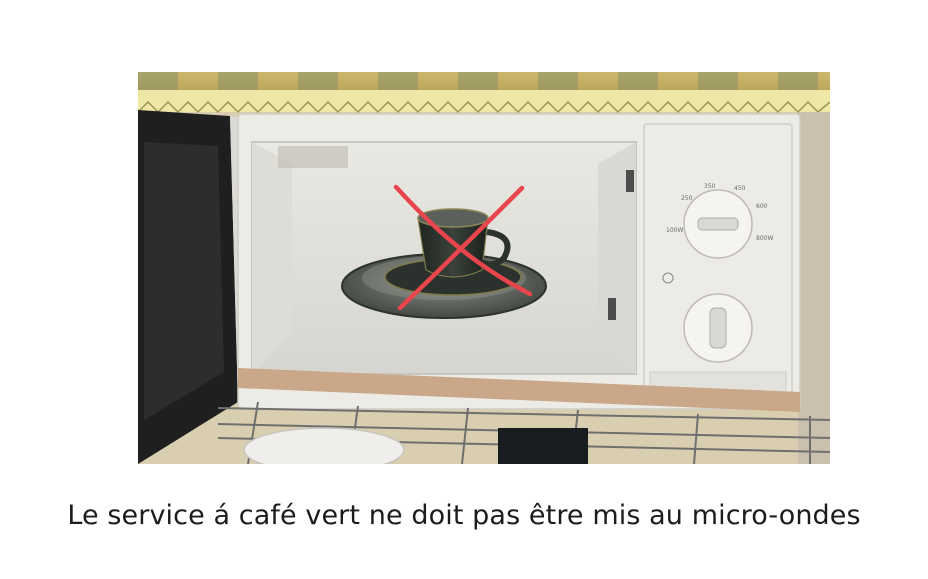  What do you see at coordinates (710, 186) in the screenshot?
I see `svg-text: 350` at bounding box center [710, 186].